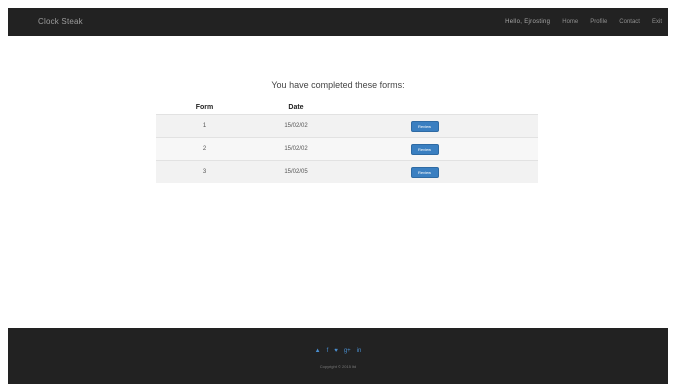 The width and height of the screenshot is (676, 384). I want to click on table-row: 1 15/02/02 Review, so click(347, 126).